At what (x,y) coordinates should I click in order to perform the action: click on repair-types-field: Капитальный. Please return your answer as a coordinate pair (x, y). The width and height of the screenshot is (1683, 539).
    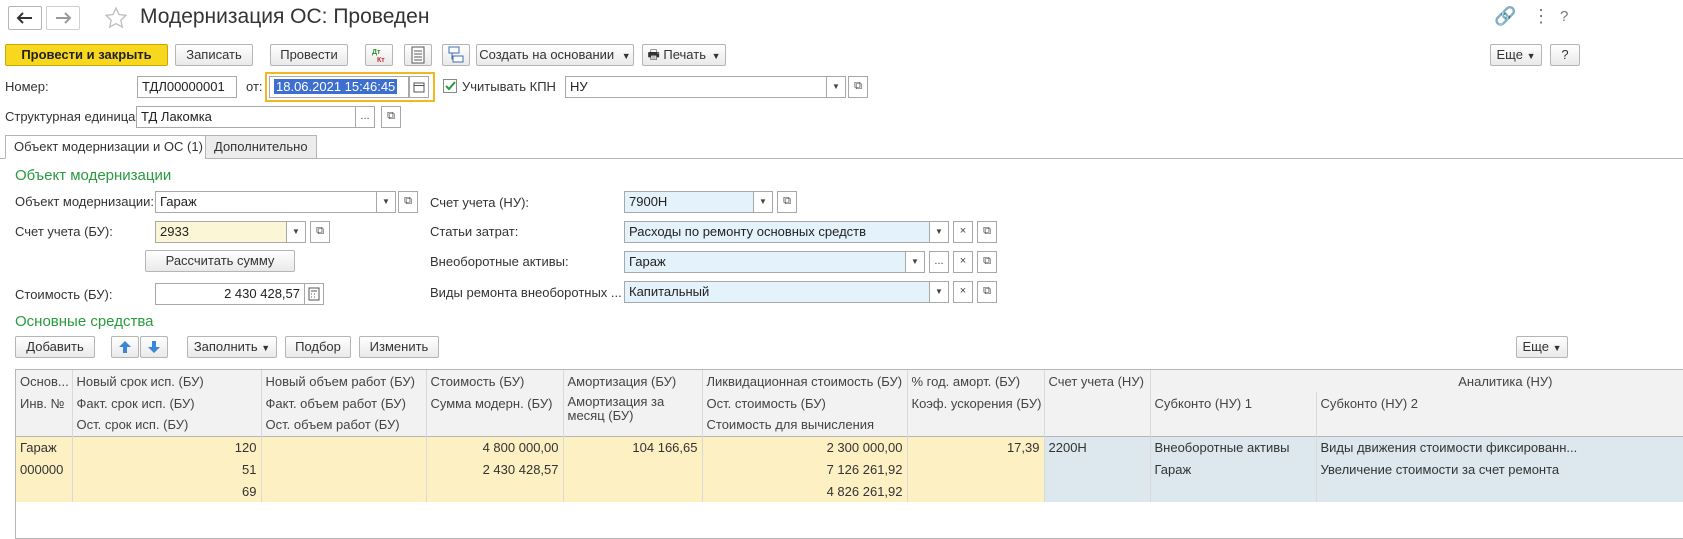
    Looking at the image, I should click on (777, 292).